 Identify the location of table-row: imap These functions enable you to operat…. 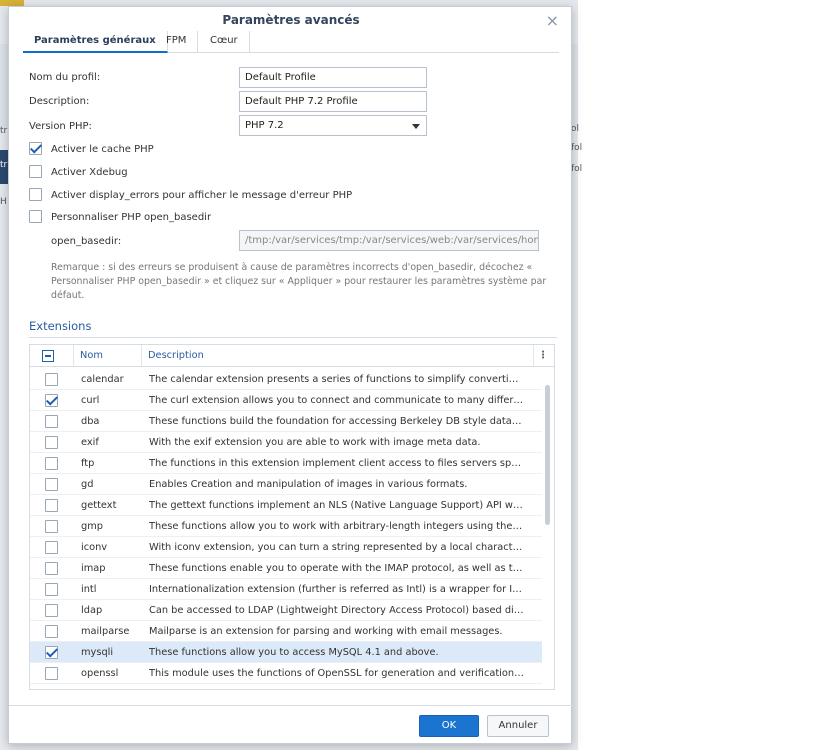
(286, 568).